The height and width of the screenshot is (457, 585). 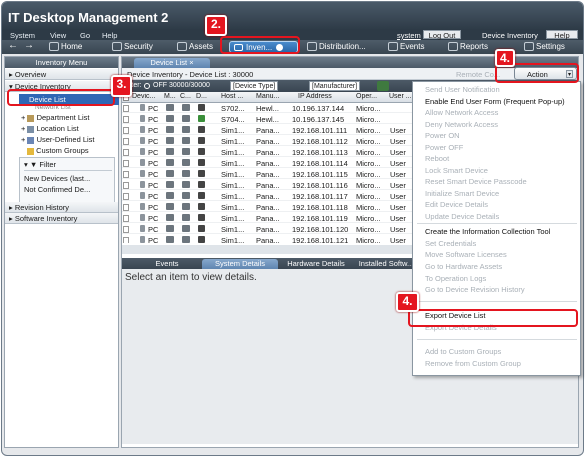 What do you see at coordinates (461, 112) in the screenshot?
I see `menu-item-allow-network-access: Allow Network Access` at bounding box center [461, 112].